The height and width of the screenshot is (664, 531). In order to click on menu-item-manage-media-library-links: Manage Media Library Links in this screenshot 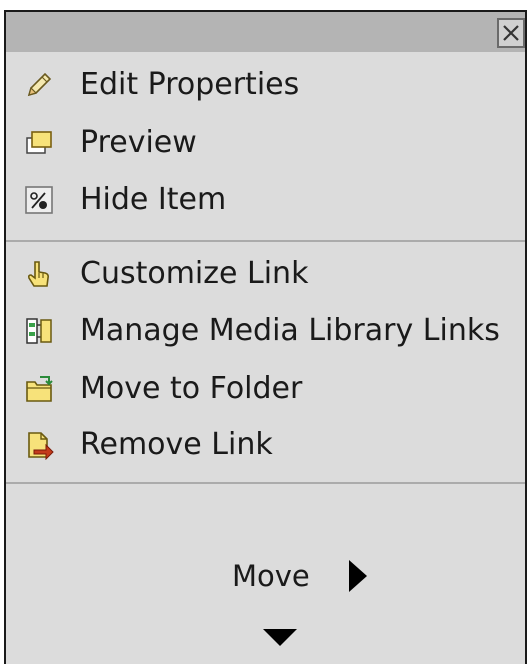, I will do `click(265, 331)`.